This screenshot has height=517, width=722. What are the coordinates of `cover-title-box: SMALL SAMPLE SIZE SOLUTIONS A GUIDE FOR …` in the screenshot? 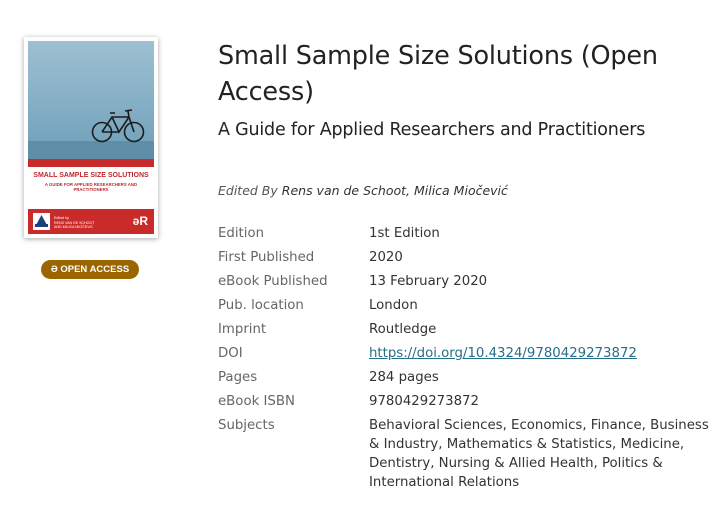 It's located at (91, 188).